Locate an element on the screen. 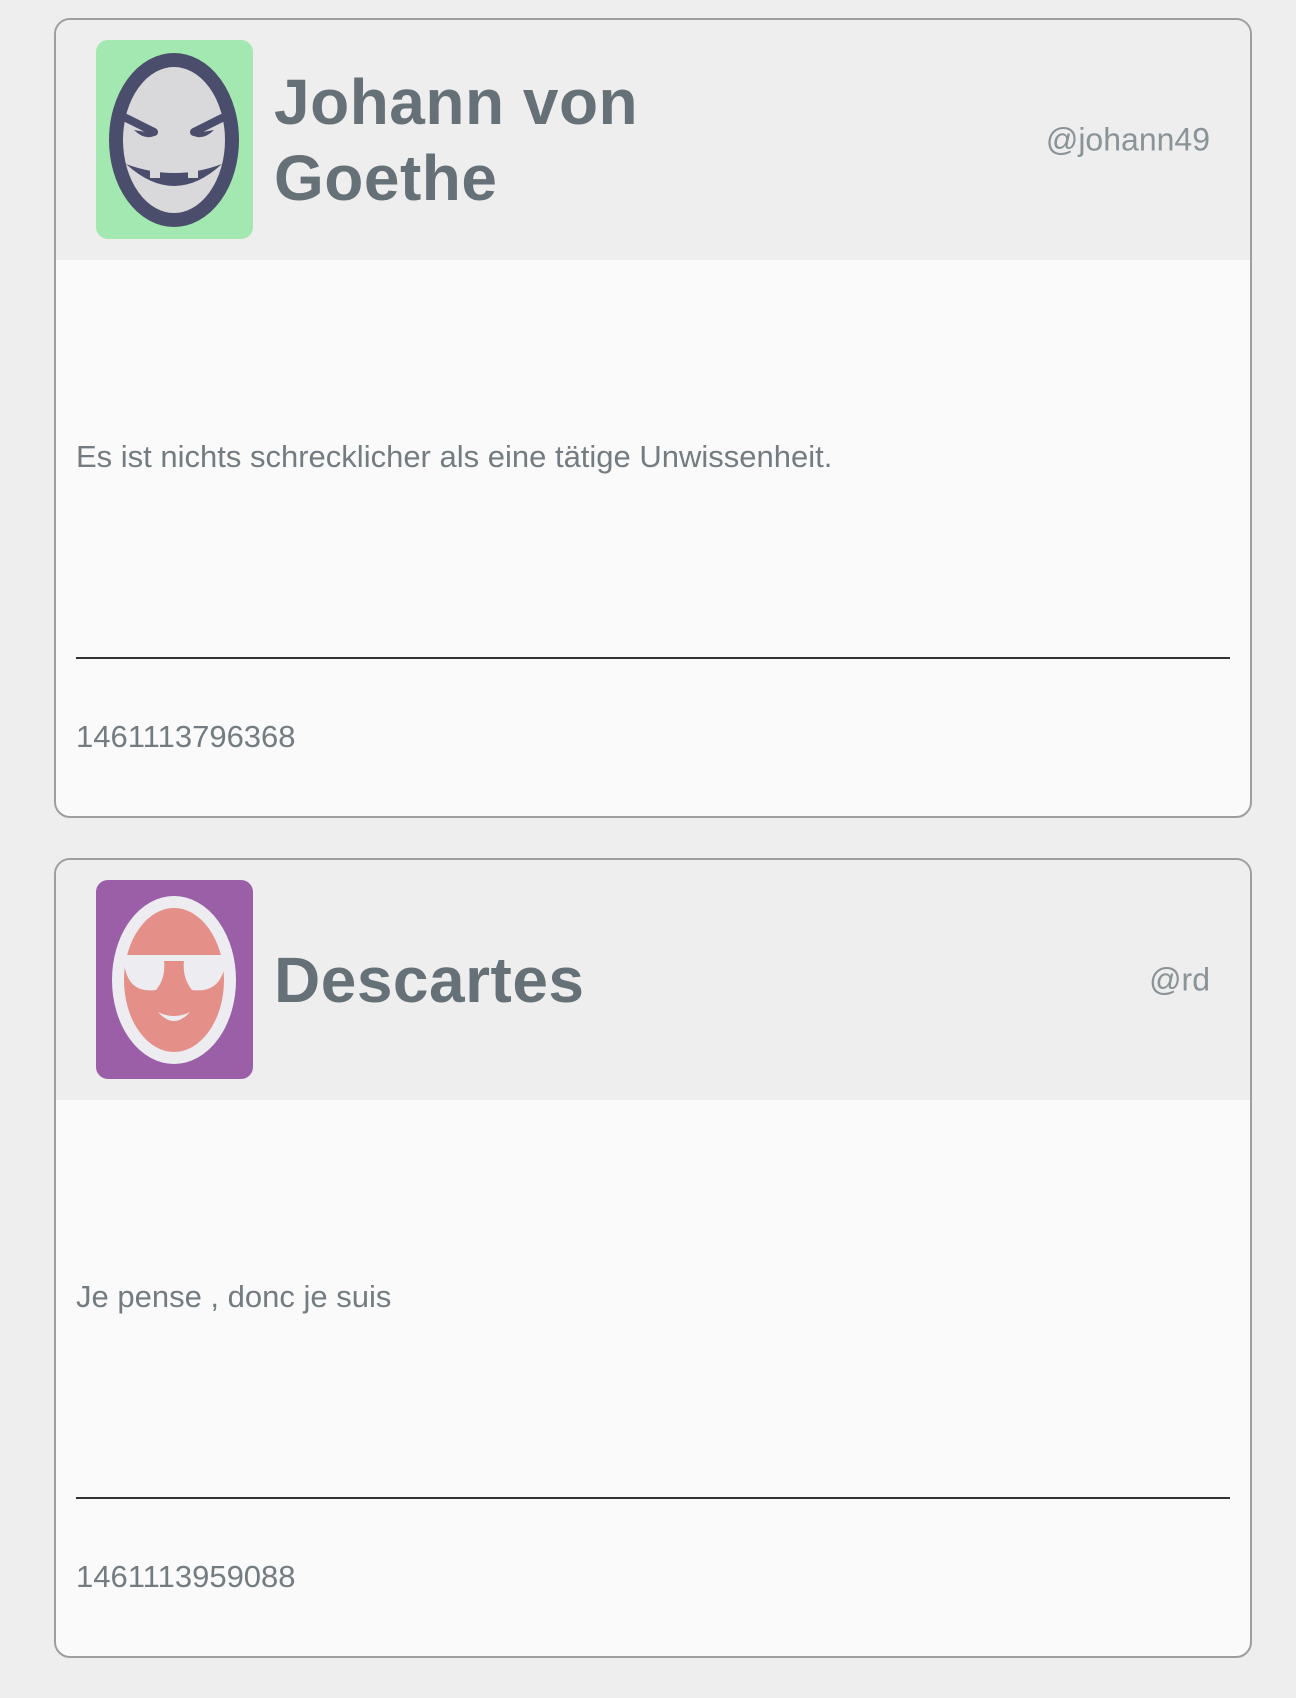  user-handle: @rd is located at coordinates (1179, 980).